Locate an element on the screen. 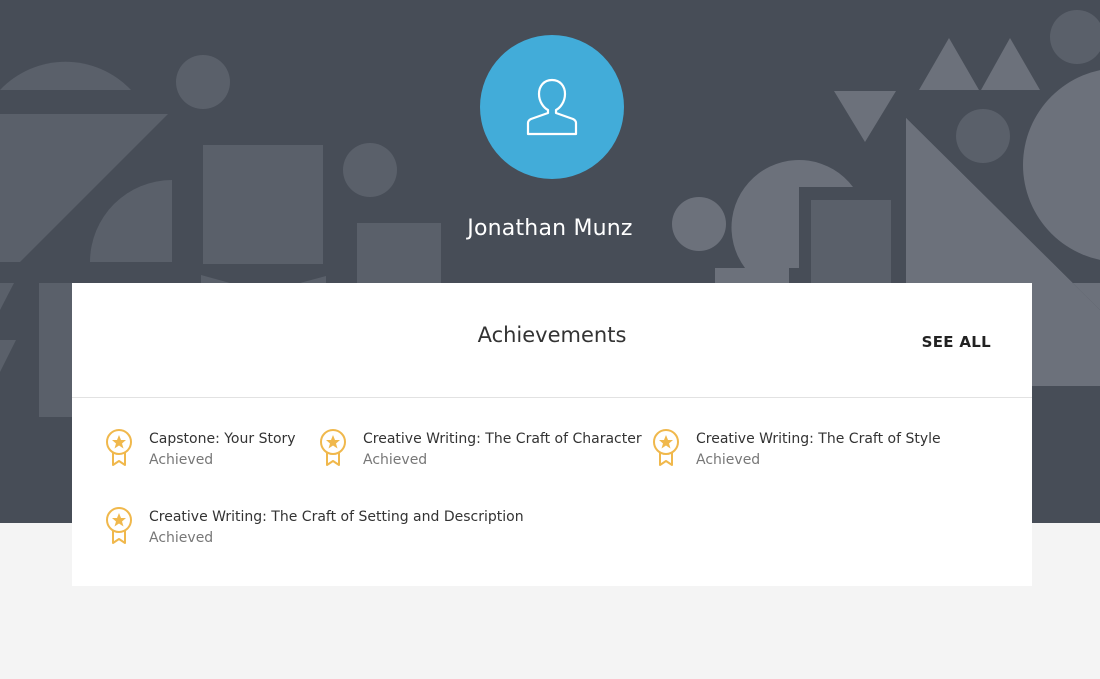 The height and width of the screenshot is (679, 1100). avatar is located at coordinates (552, 107).